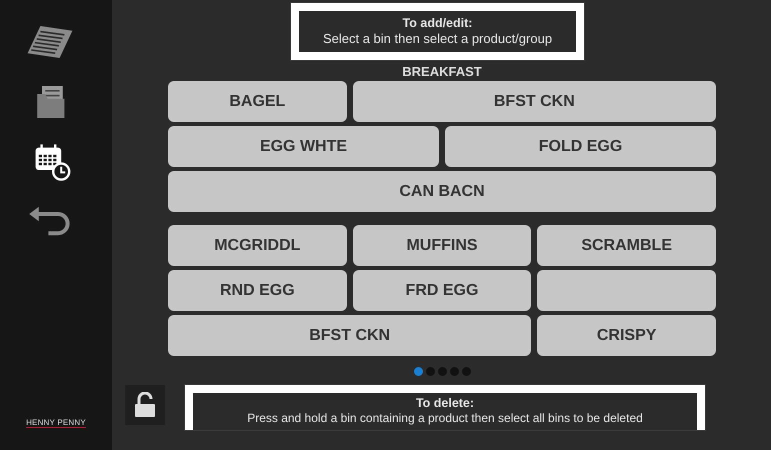 The height and width of the screenshot is (450, 771). What do you see at coordinates (56, 423) in the screenshot?
I see `brand-logo: HENNY PENNY` at bounding box center [56, 423].